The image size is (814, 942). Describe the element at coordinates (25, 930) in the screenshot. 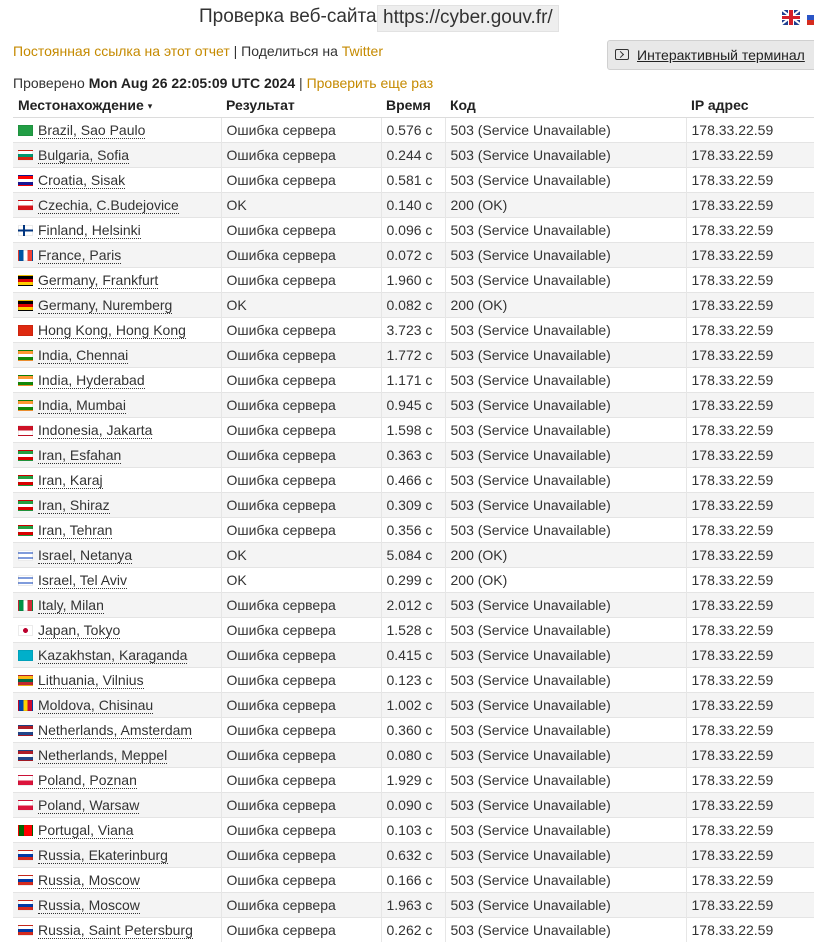

I see `ru-flag-icon` at that location.